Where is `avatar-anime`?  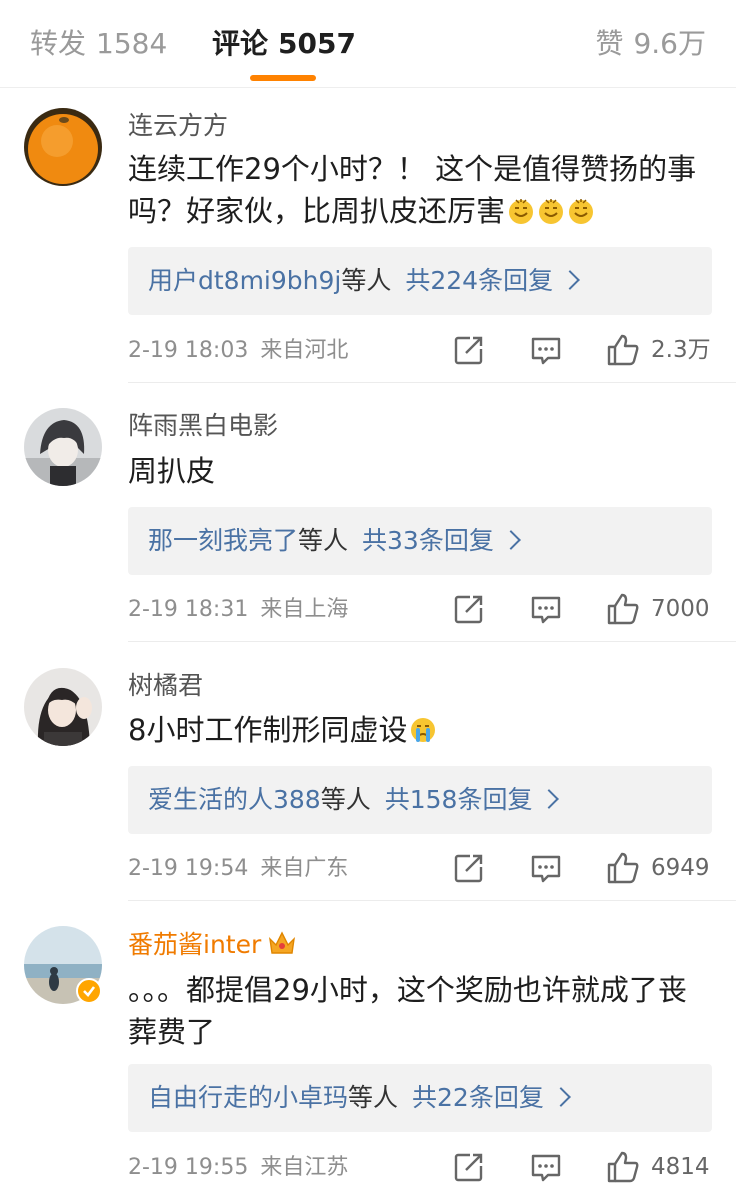 avatar-anime is located at coordinates (63, 447).